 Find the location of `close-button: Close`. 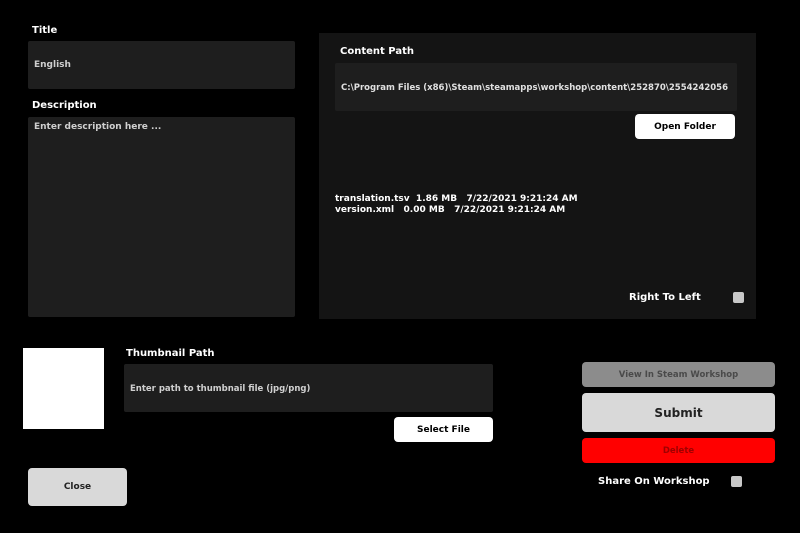

close-button: Close is located at coordinates (77, 487).